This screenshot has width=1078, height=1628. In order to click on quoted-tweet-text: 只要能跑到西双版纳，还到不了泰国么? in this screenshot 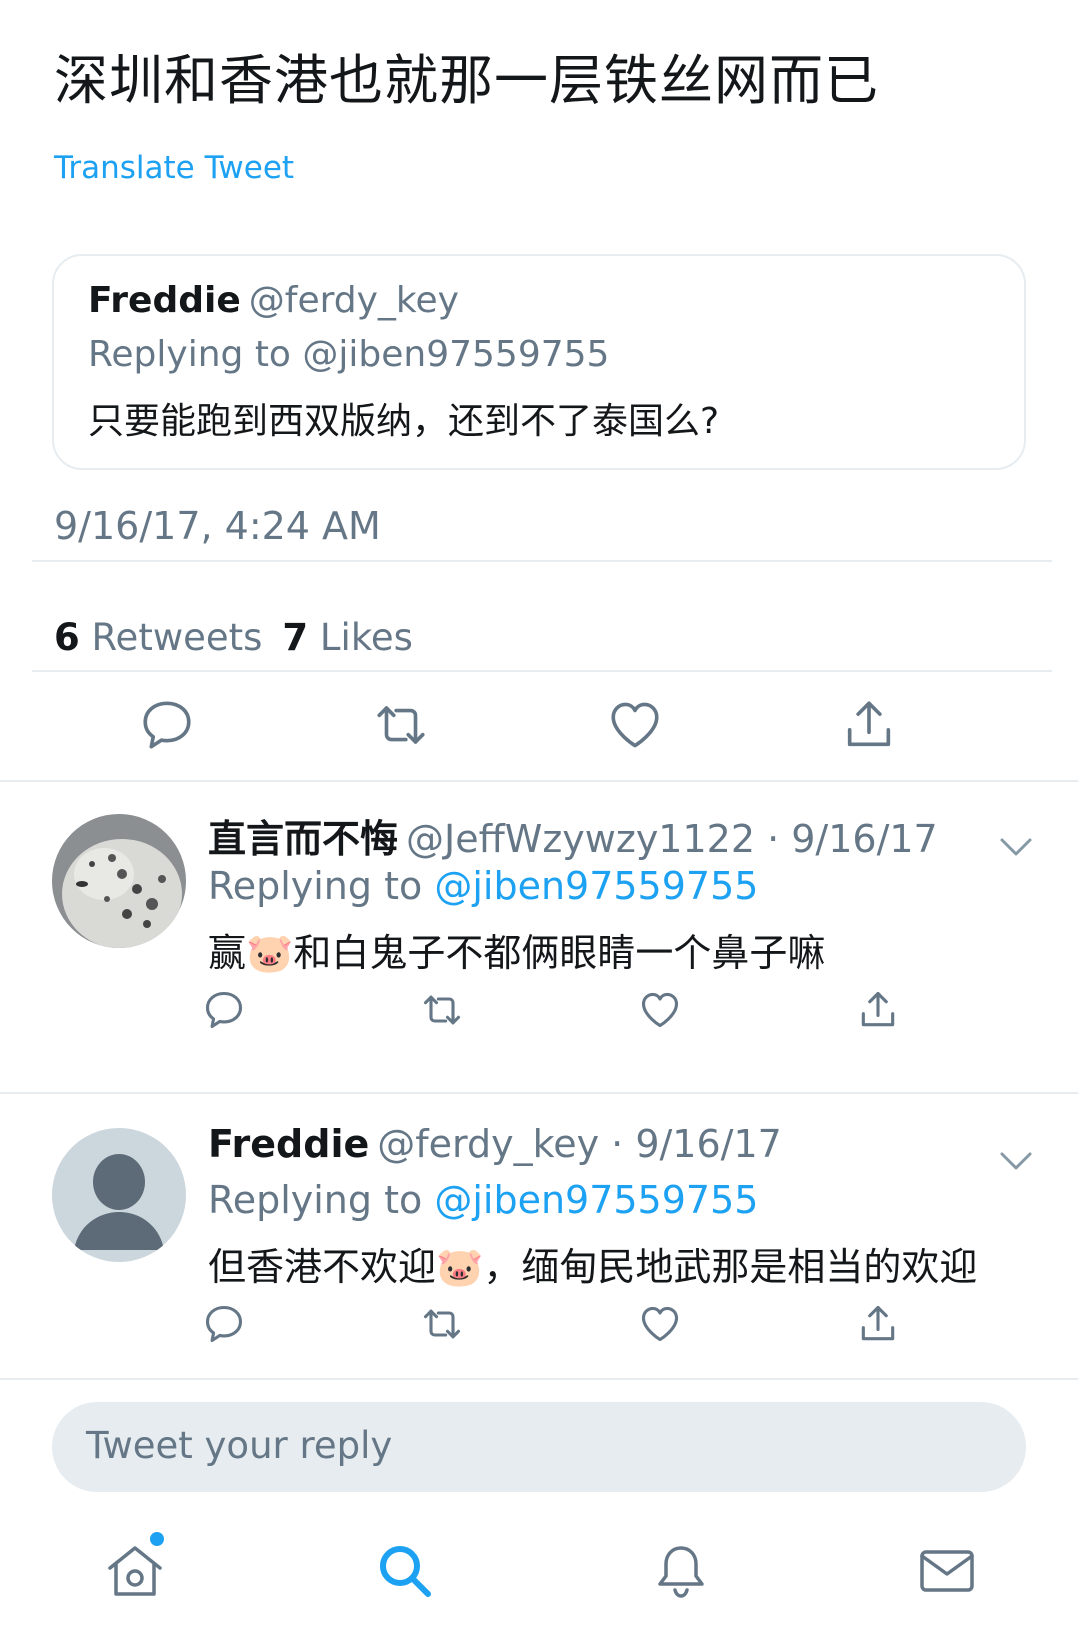, I will do `click(404, 421)`.